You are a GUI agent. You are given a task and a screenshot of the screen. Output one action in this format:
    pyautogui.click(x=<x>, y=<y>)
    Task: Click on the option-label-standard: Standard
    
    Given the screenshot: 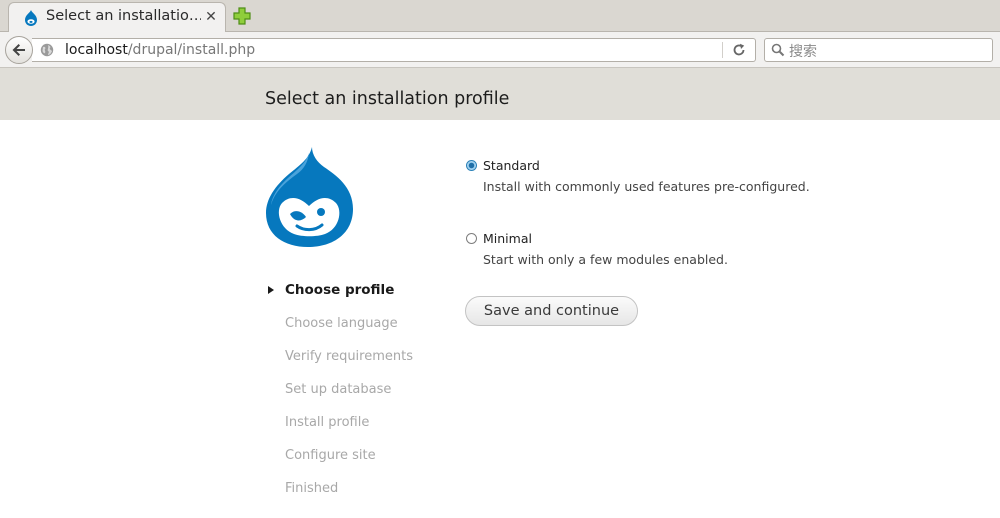 What is the action you would take?
    pyautogui.click(x=511, y=165)
    